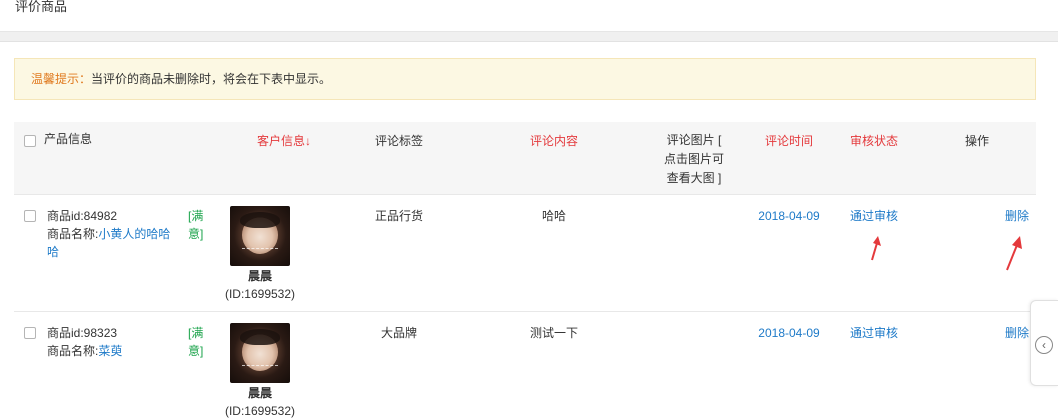 This screenshot has width=1058, height=419. I want to click on review-label: 大品牌, so click(398, 333).